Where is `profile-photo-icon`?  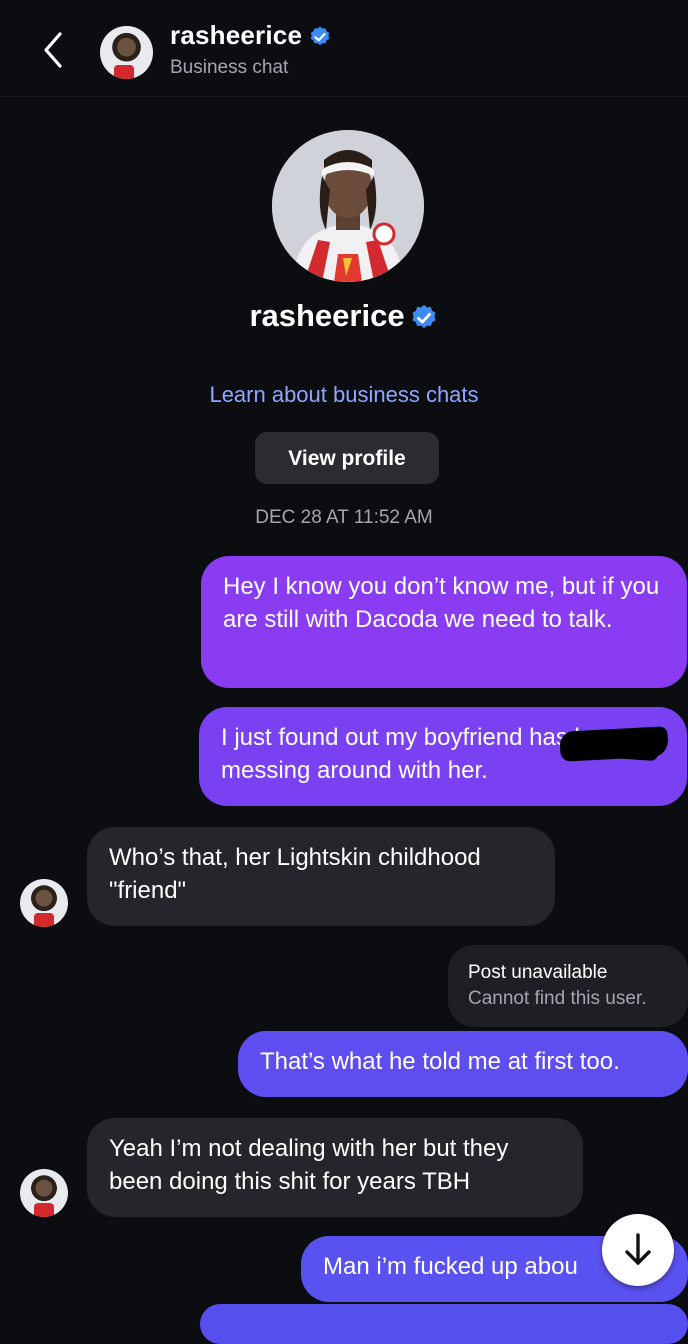 profile-photo-icon is located at coordinates (348, 206).